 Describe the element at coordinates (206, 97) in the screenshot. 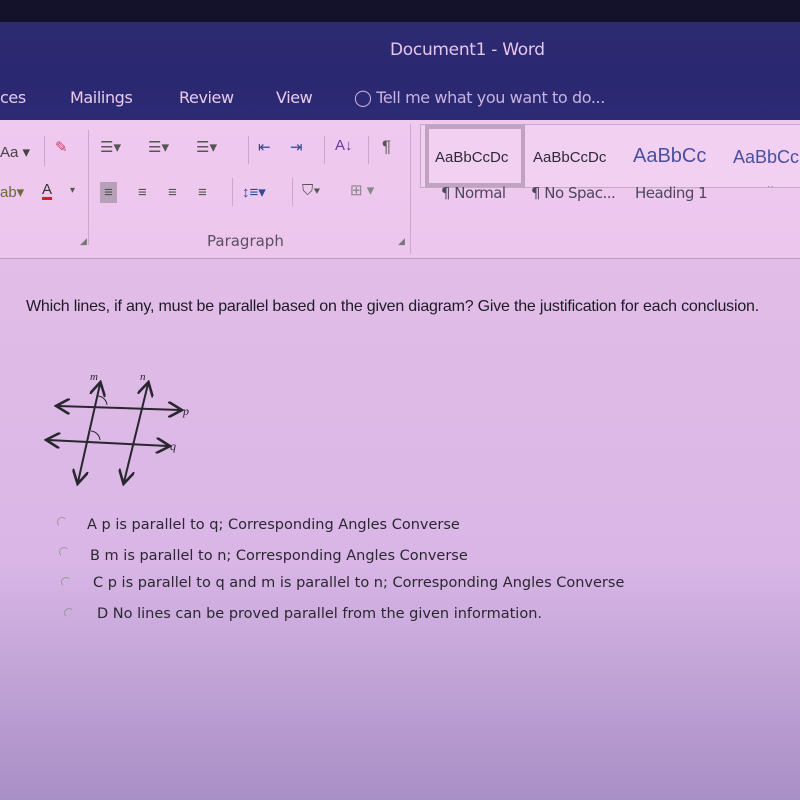

I see `tab-review: Review` at that location.